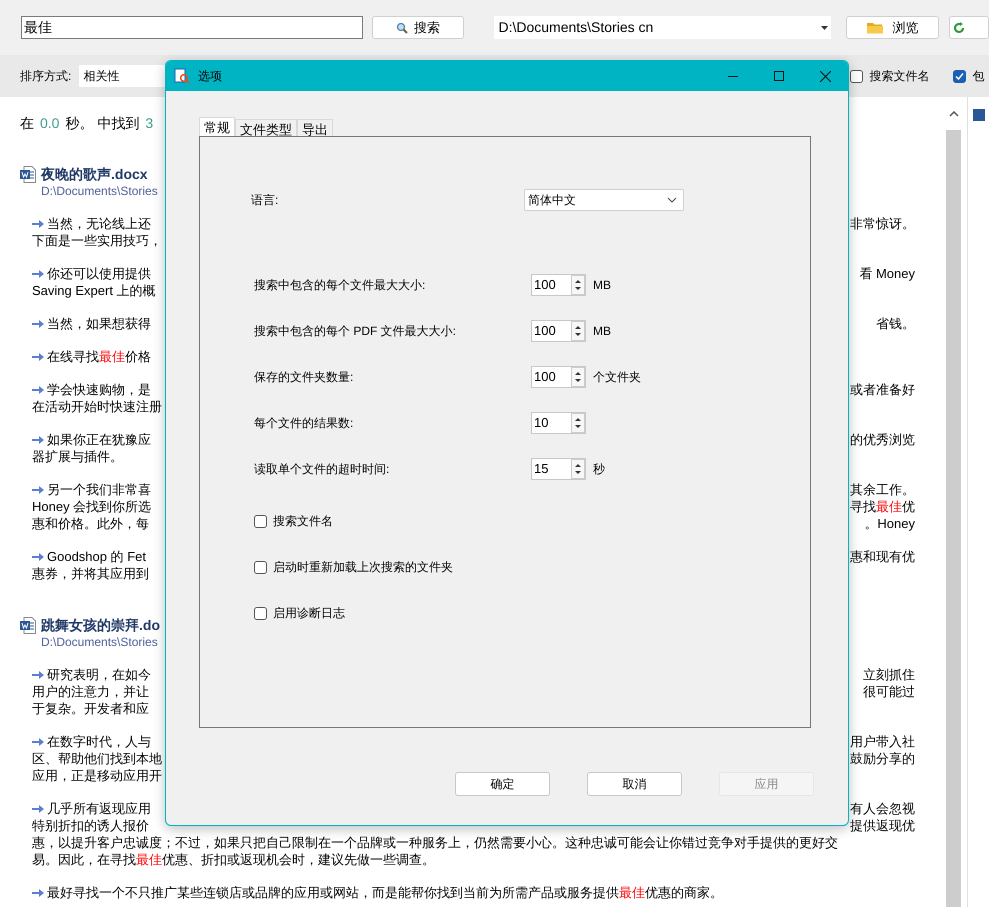  I want to click on setting-label: 保存的文件夹数量:, so click(303, 377).